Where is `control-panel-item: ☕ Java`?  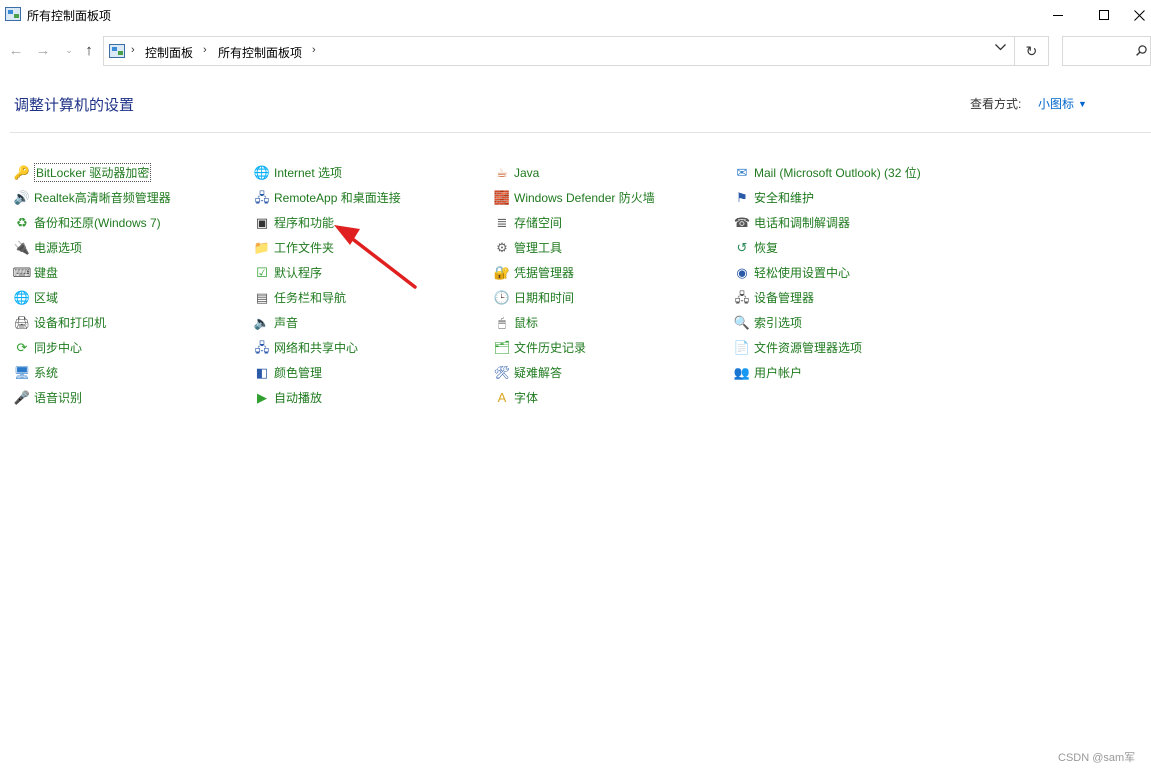 control-panel-item: ☕ Java is located at coordinates (614, 172).